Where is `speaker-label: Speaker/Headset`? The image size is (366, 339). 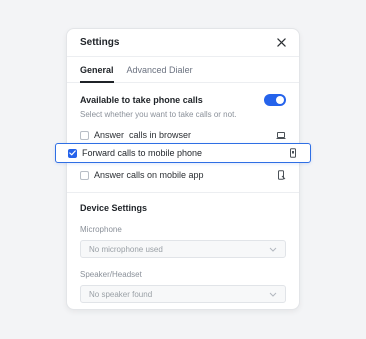
speaker-label: Speaker/Headset is located at coordinates (111, 274).